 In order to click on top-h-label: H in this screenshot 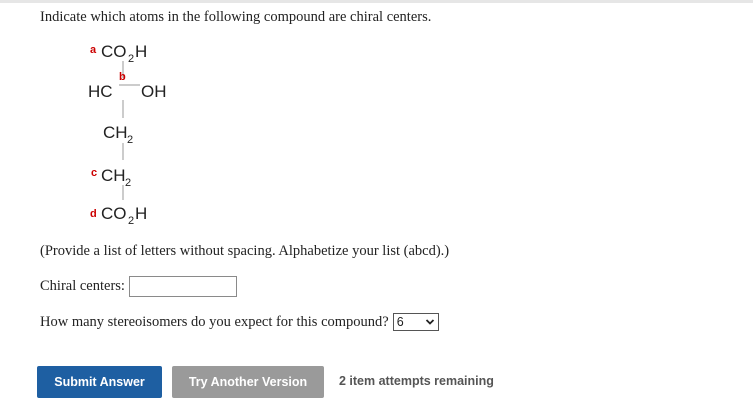, I will do `click(141, 51)`.